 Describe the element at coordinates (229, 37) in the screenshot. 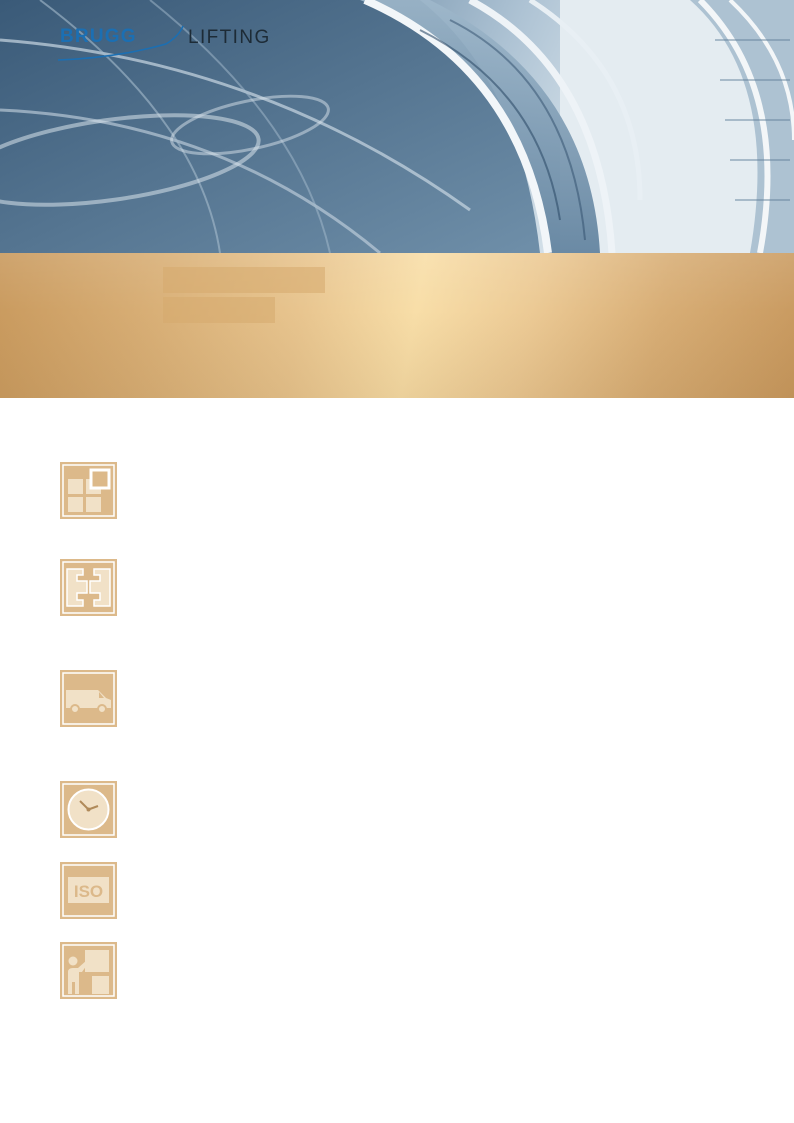

I see `logo-product-text: LIFTING` at that location.